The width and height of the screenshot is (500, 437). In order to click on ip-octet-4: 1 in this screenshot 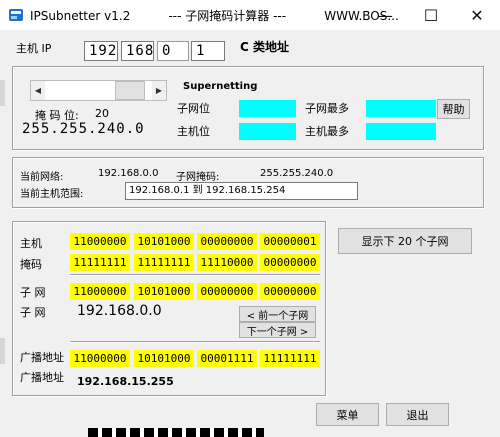, I will do `click(208, 51)`.